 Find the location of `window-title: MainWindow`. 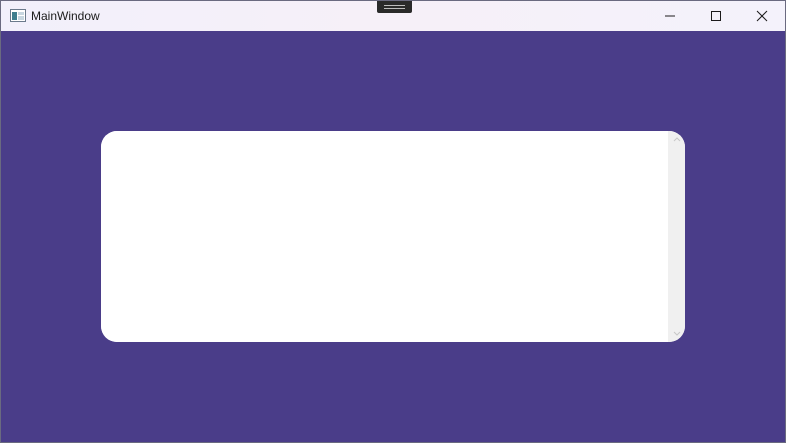

window-title: MainWindow is located at coordinates (65, 16).